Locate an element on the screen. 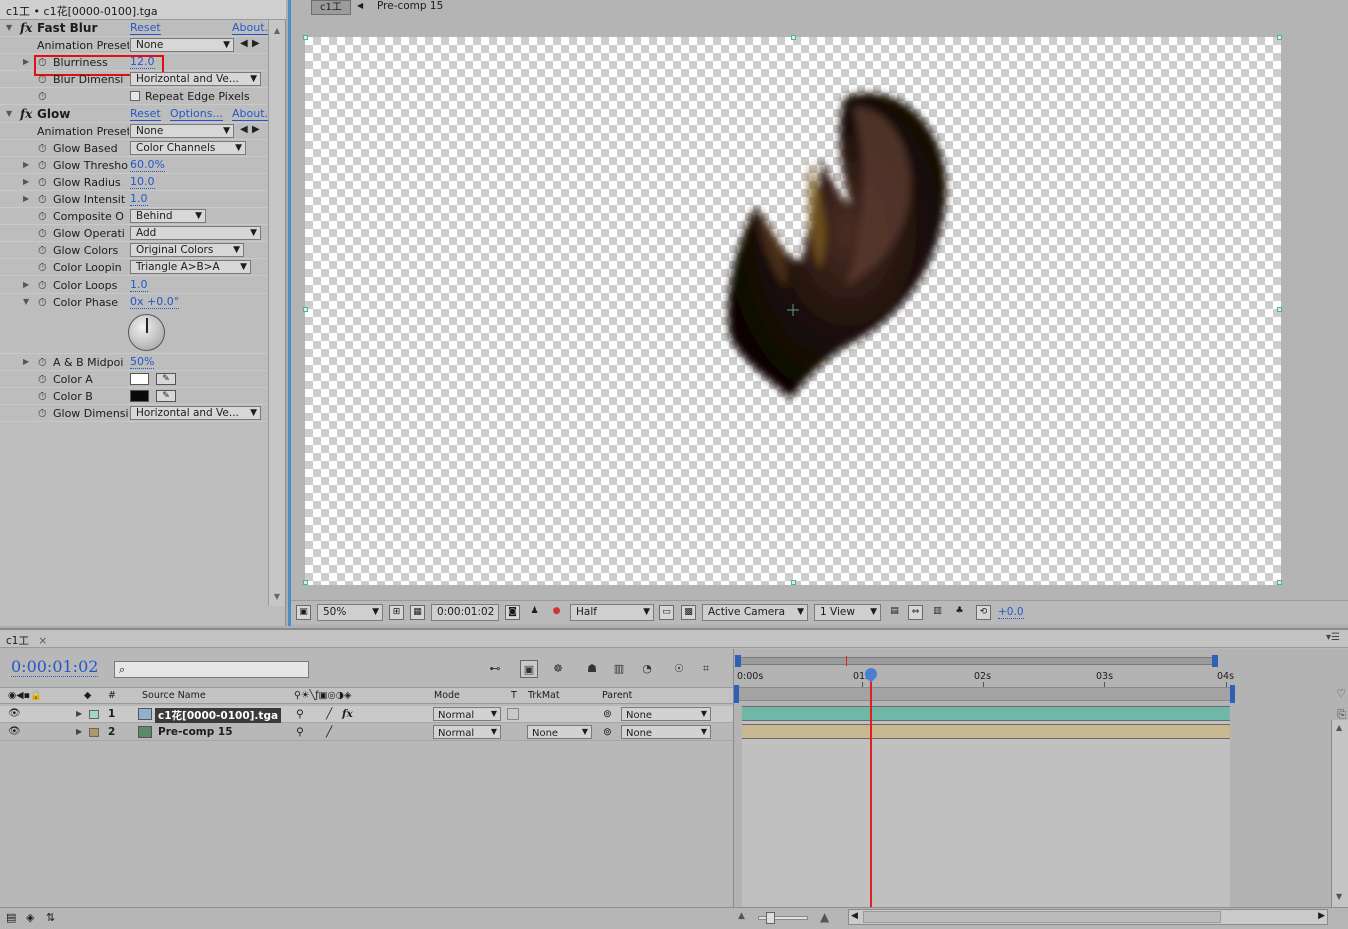  comp-mini-flowchart-icon: ⊷ is located at coordinates (495, 669).